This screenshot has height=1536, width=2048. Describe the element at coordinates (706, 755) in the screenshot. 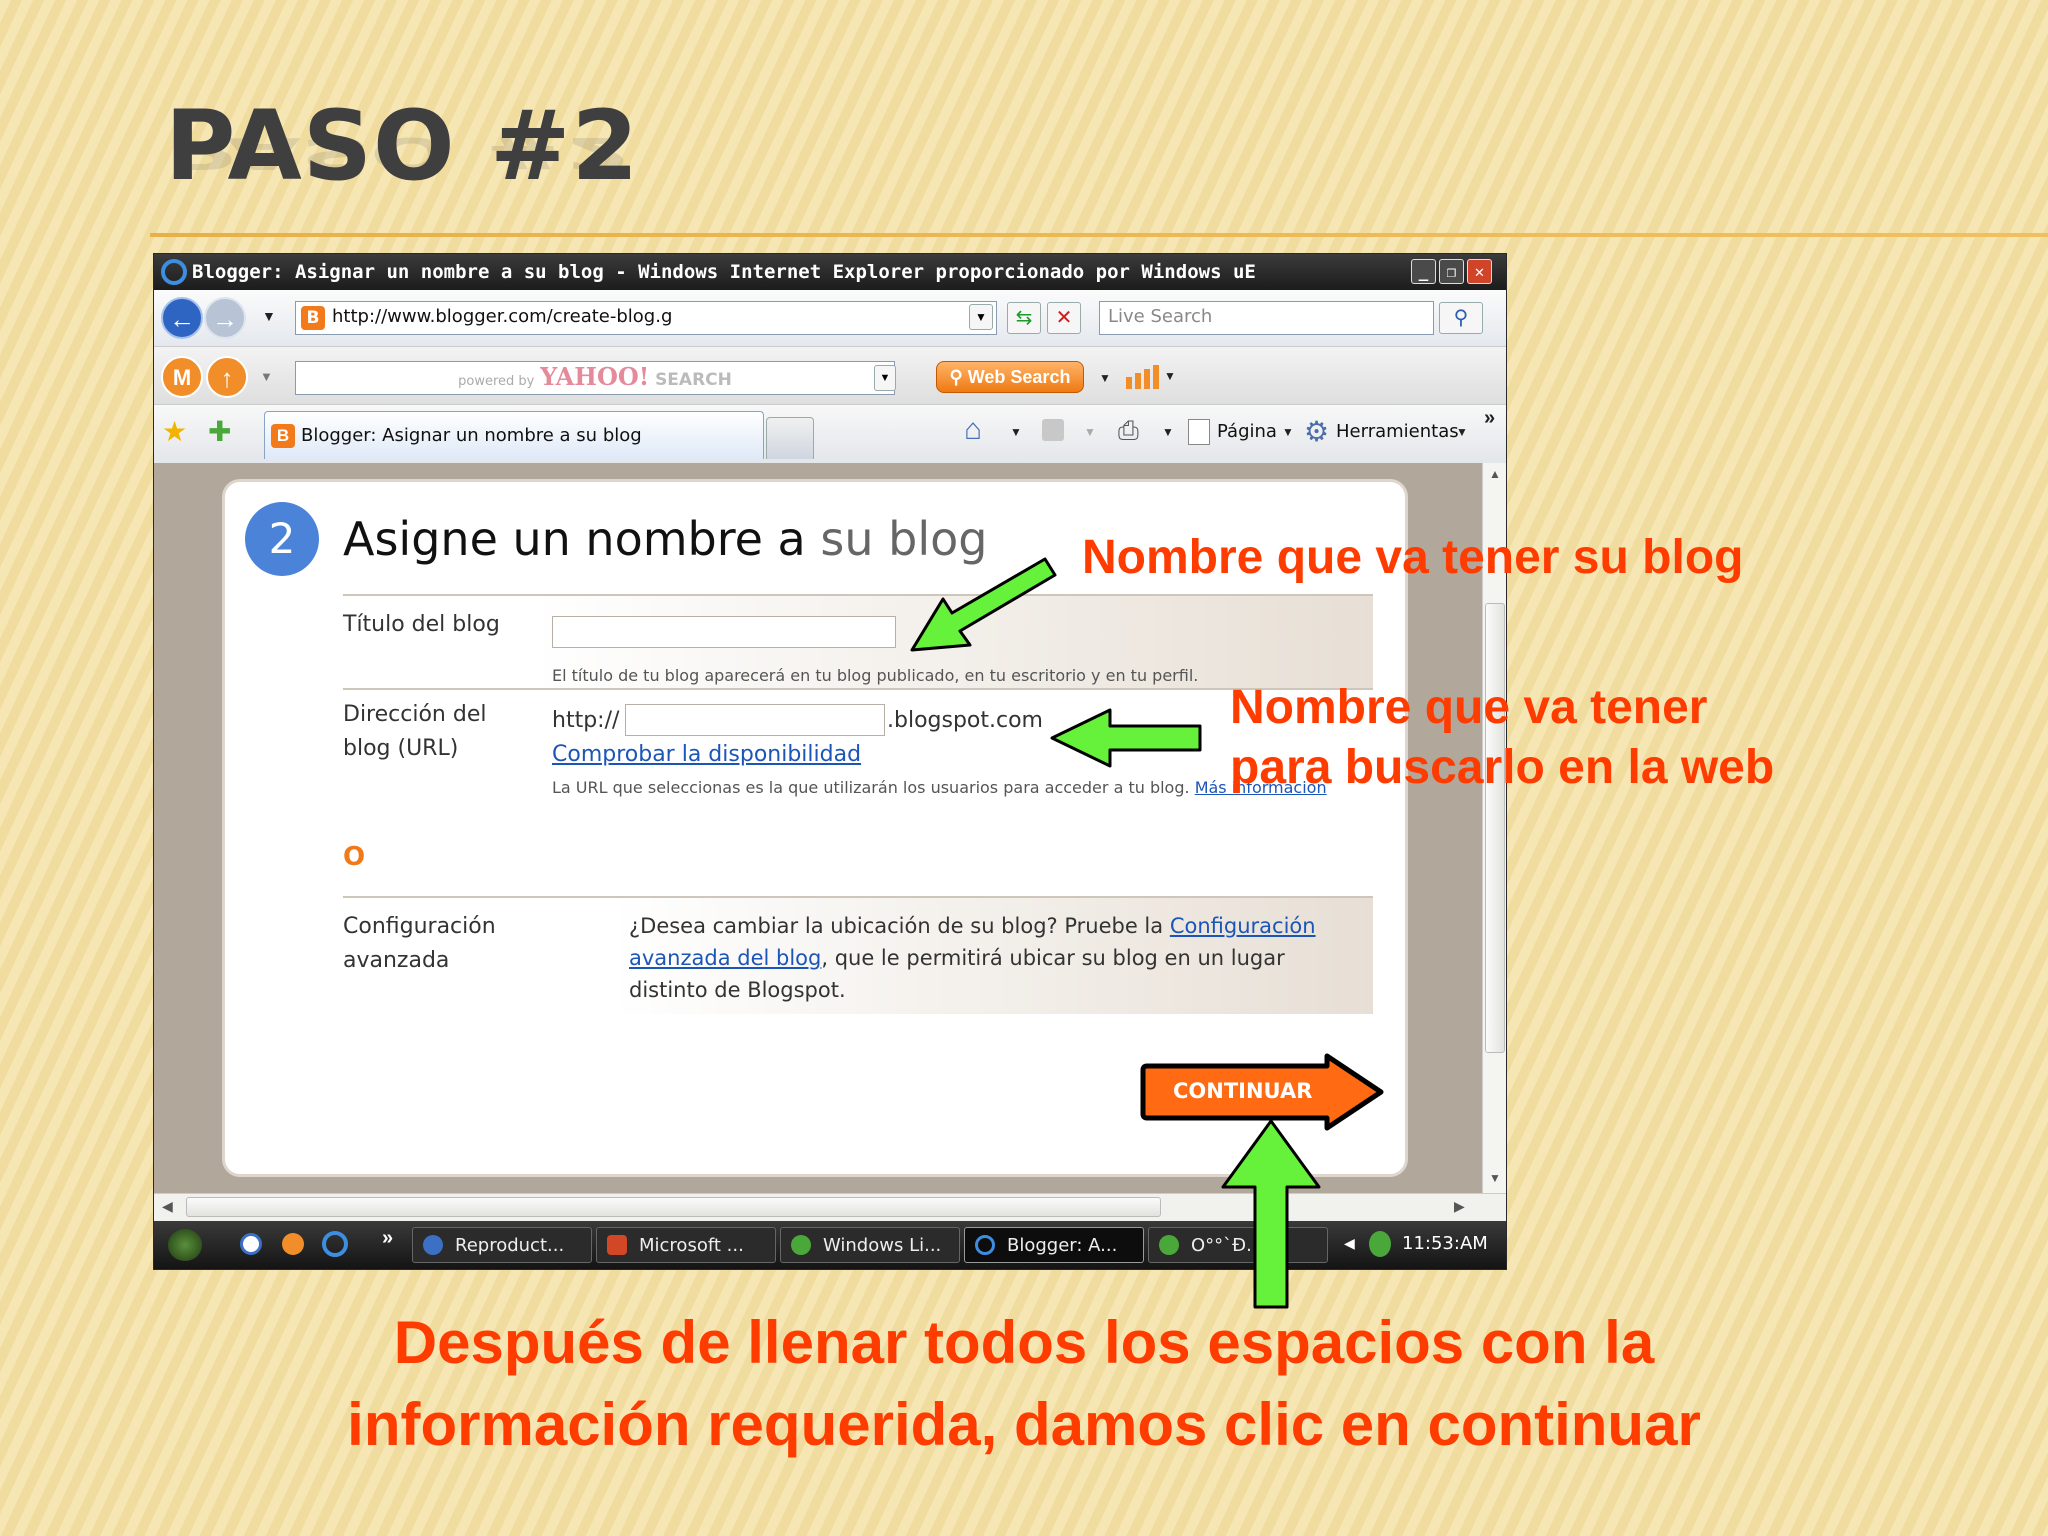

I see `check-availability-link: Comprobar la disponibilidad` at that location.